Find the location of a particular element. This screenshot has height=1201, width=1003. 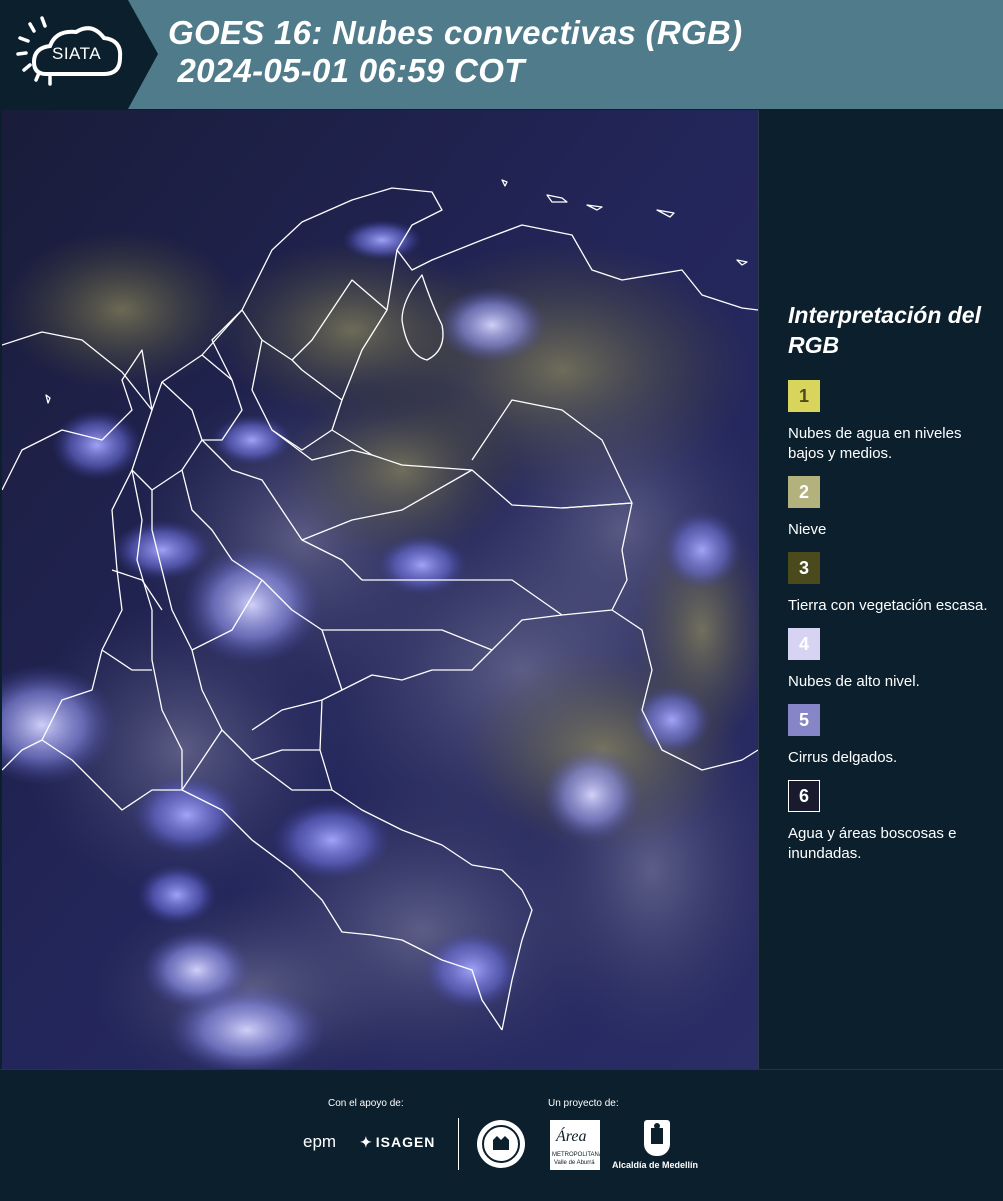

area-logo-title: Área is located at coordinates (571, 1136).